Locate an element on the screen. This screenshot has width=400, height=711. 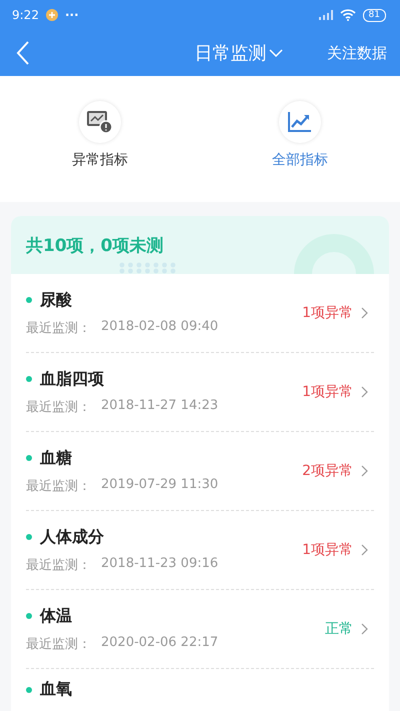
notification-icon is located at coordinates (52, 15).